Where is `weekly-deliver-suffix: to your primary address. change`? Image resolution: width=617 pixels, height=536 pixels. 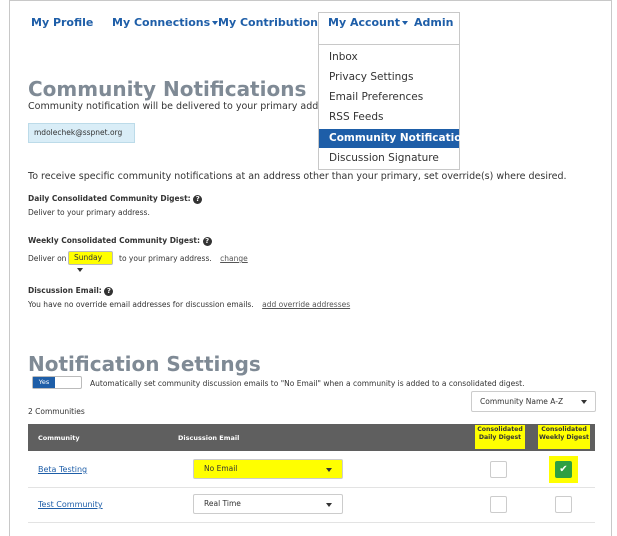 weekly-deliver-suffix: to your primary address. change is located at coordinates (183, 258).